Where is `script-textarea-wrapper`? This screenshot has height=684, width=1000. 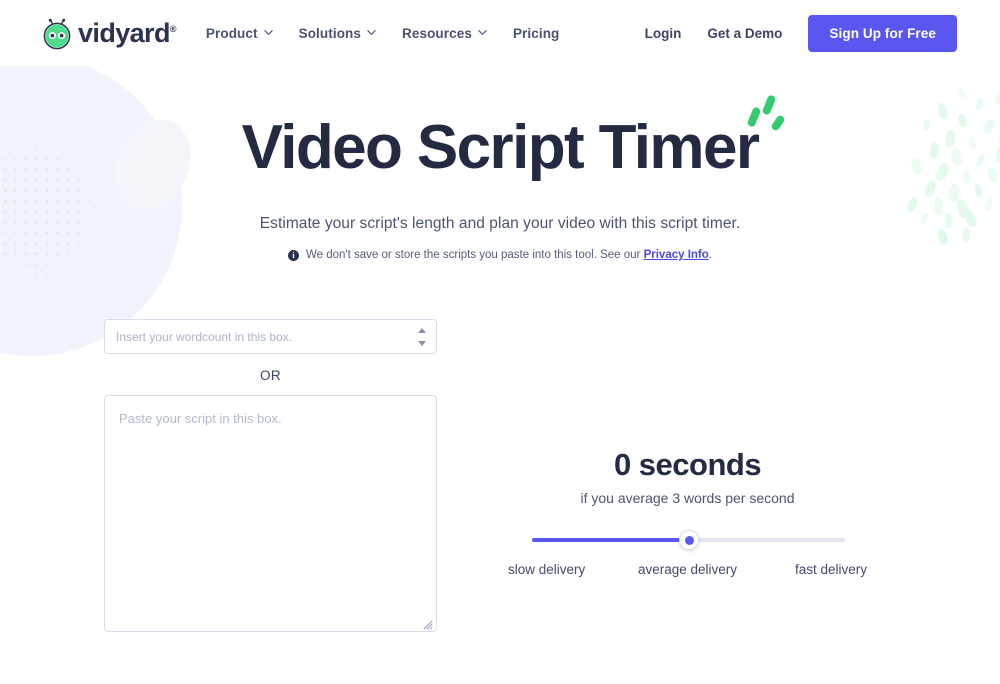
script-textarea-wrapper is located at coordinates (270, 513).